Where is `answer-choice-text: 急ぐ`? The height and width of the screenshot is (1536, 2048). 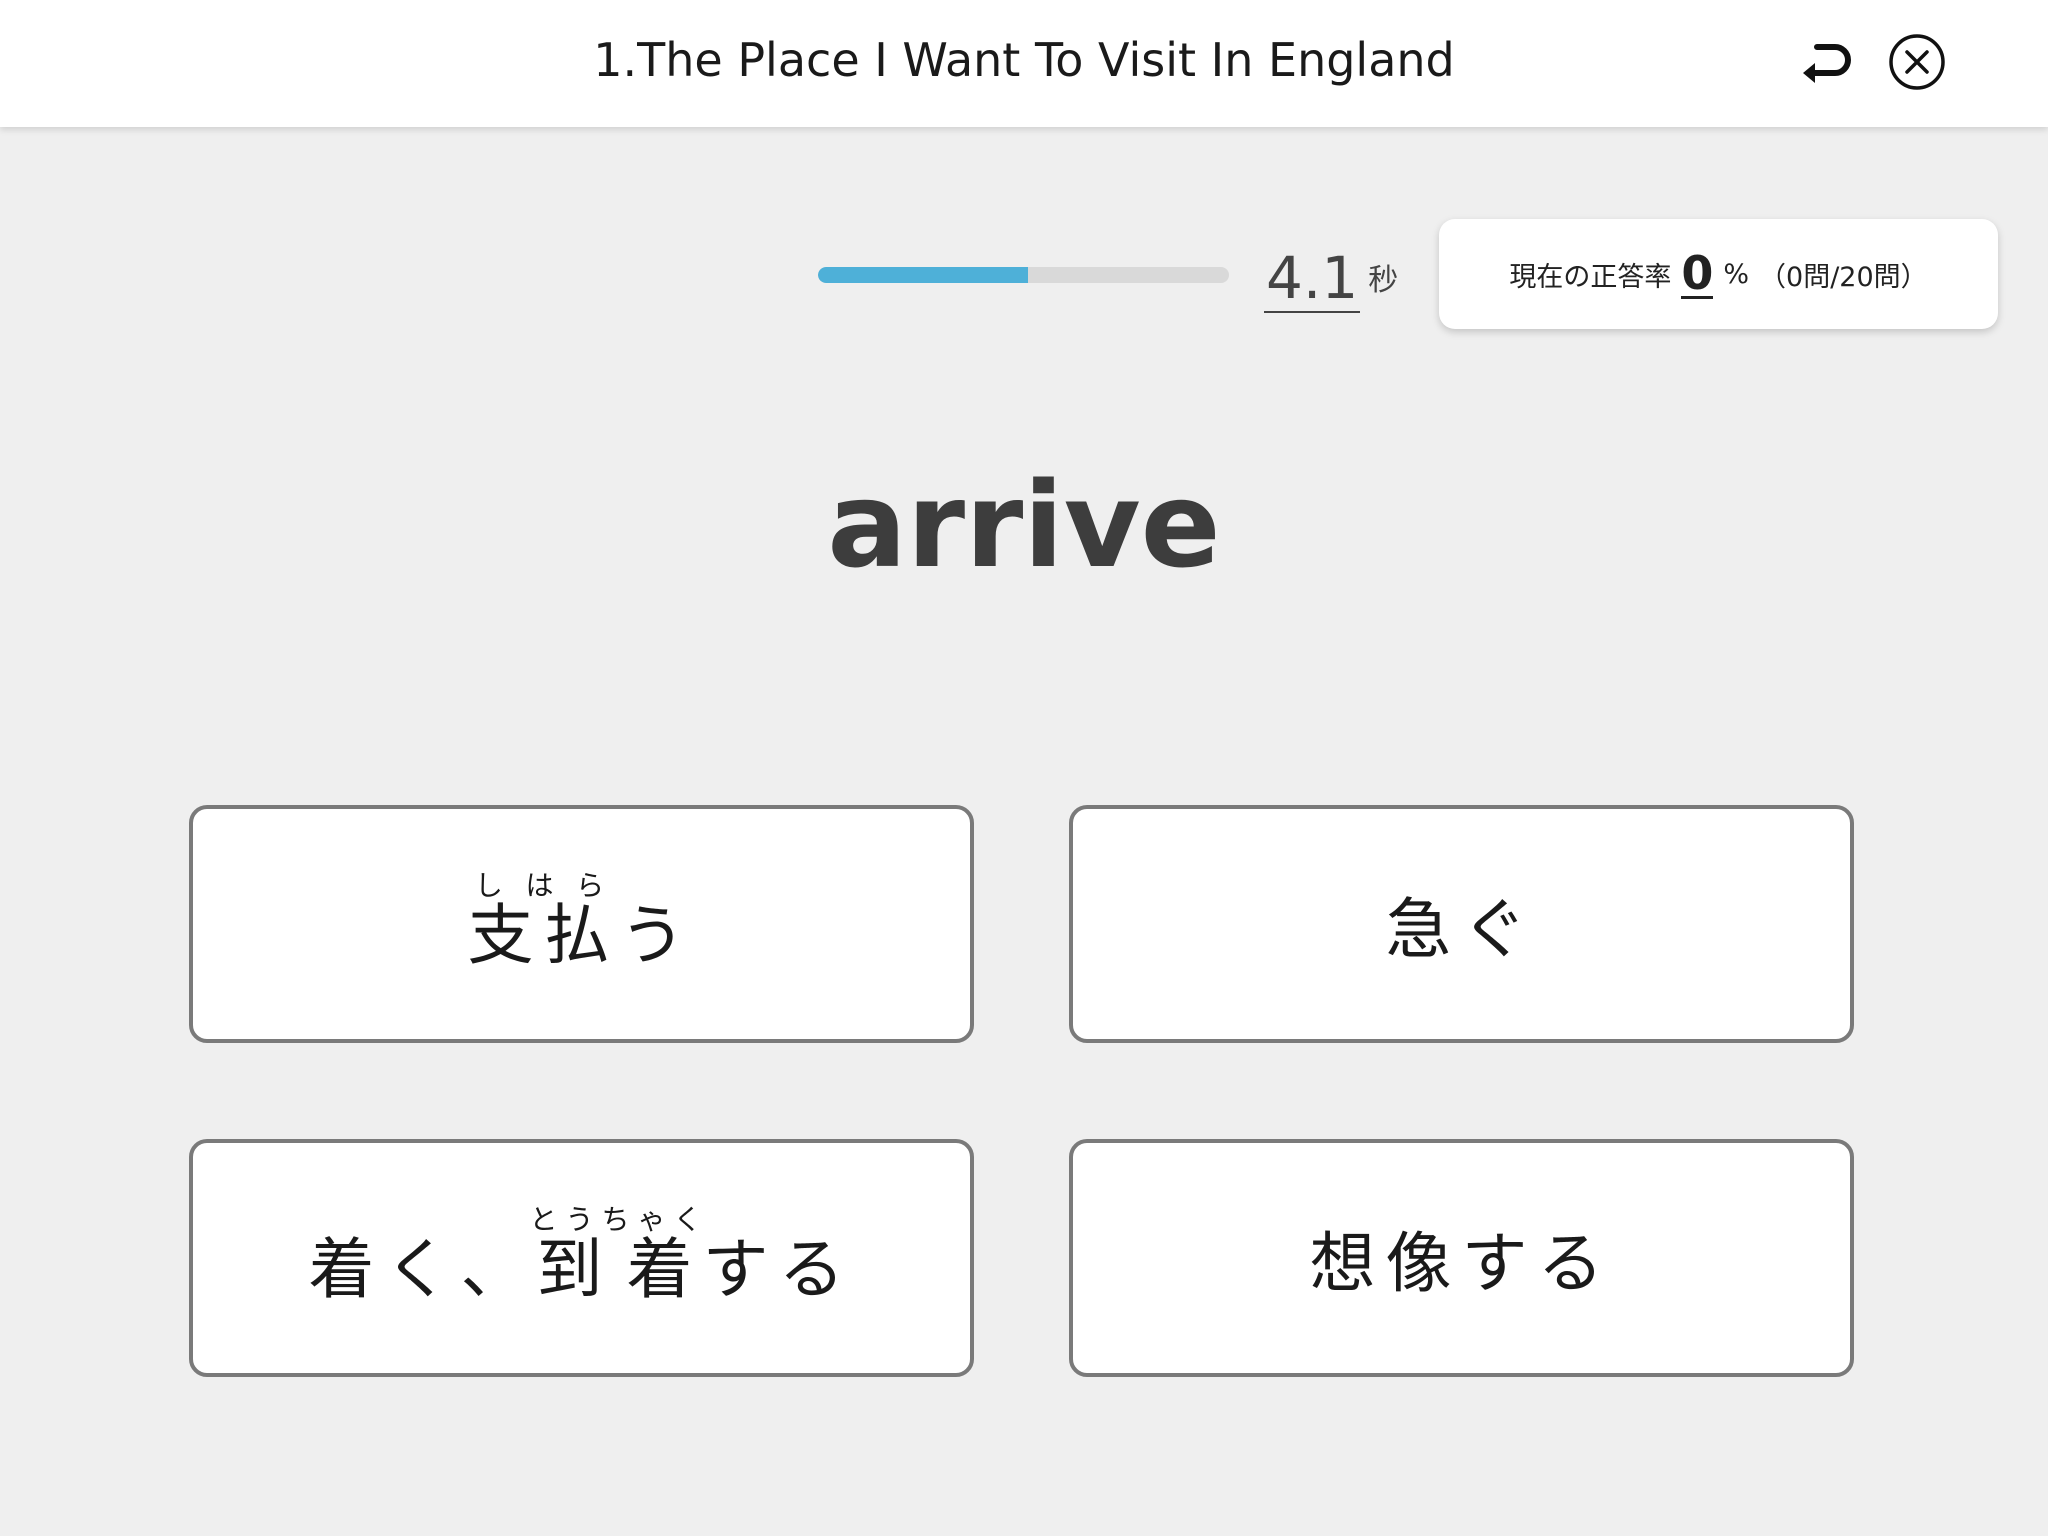 answer-choice-text: 急ぐ is located at coordinates (1462, 924).